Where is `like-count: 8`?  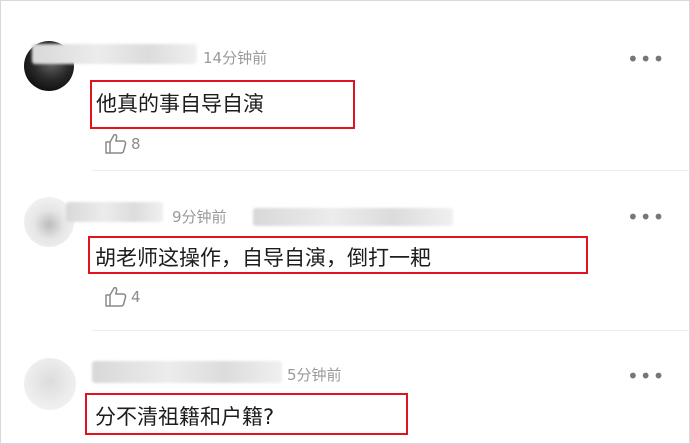 like-count: 8 is located at coordinates (136, 144).